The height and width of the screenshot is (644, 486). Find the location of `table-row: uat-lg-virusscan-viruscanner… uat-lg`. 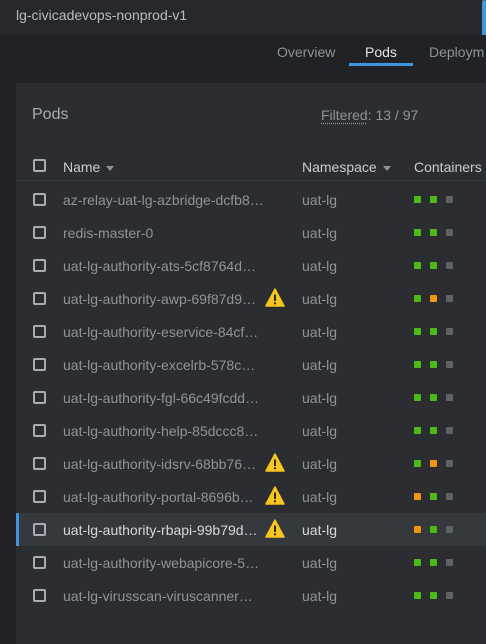

table-row: uat-lg-virusscan-viruscanner… uat-lg is located at coordinates (251, 595).